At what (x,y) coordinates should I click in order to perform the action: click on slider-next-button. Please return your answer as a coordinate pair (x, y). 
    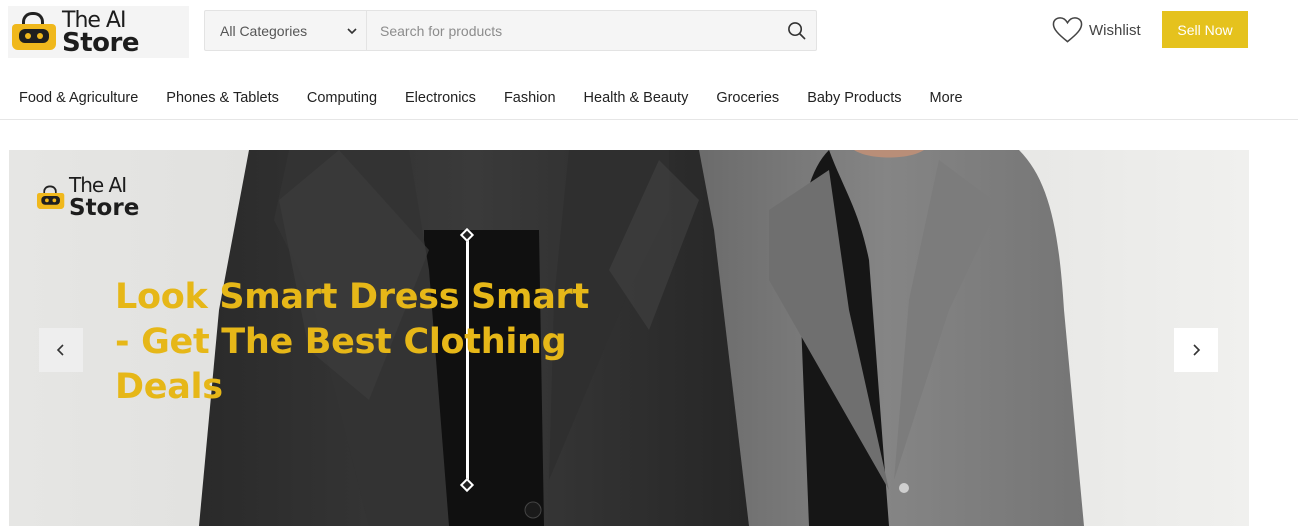
    Looking at the image, I should click on (1196, 350).